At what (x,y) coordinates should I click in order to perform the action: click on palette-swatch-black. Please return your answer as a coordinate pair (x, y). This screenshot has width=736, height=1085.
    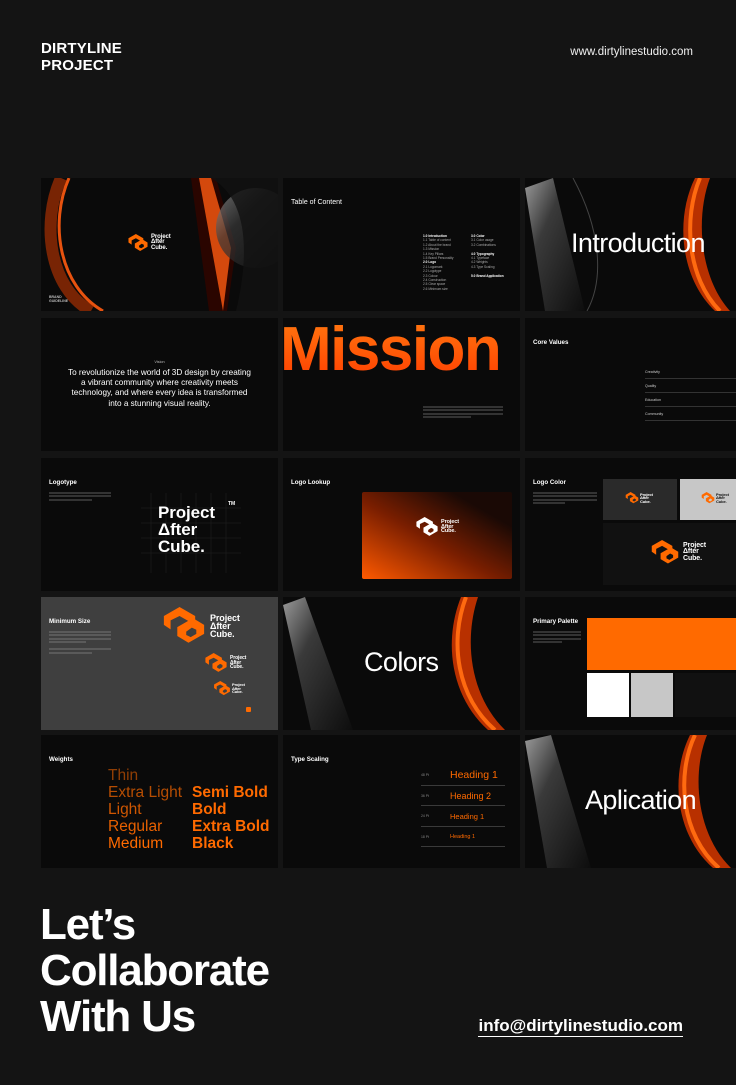
    Looking at the image, I should click on (705, 695).